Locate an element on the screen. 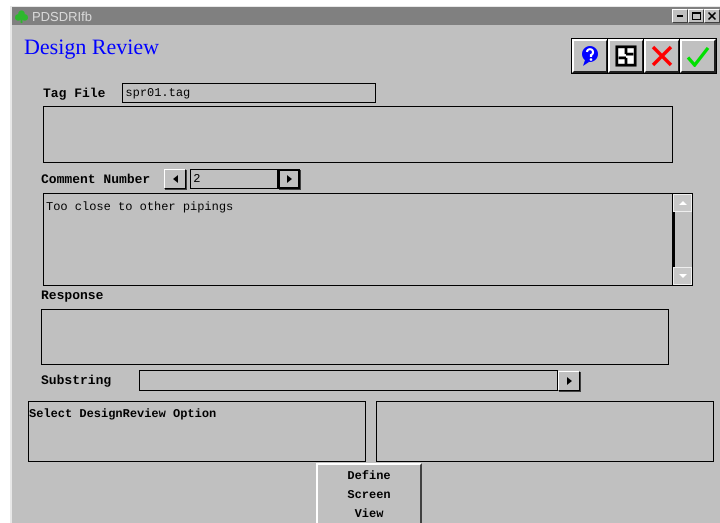 The height and width of the screenshot is (523, 720). help-button is located at coordinates (590, 56).